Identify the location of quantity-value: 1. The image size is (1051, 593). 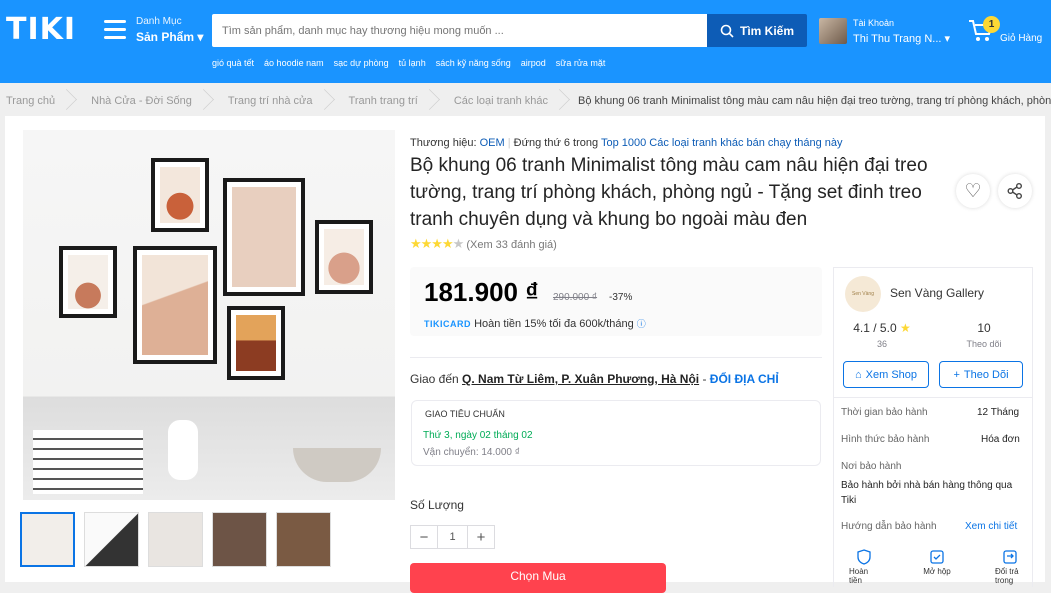
(452, 537).